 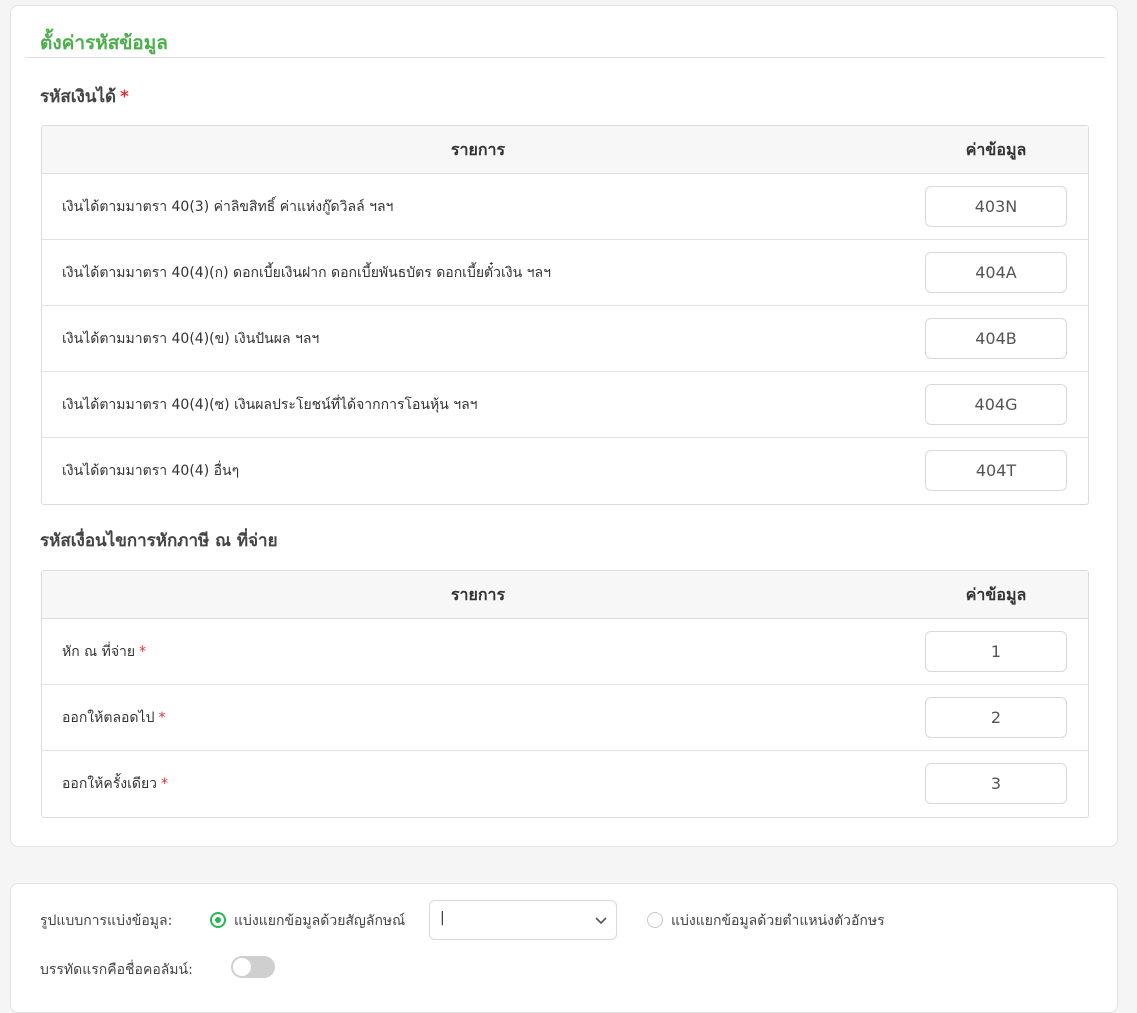 I want to click on row-label: เงินได้ตามมาตรา 40(4)(ข) เงินปันผล ฯลฯ, so click(x=191, y=339).